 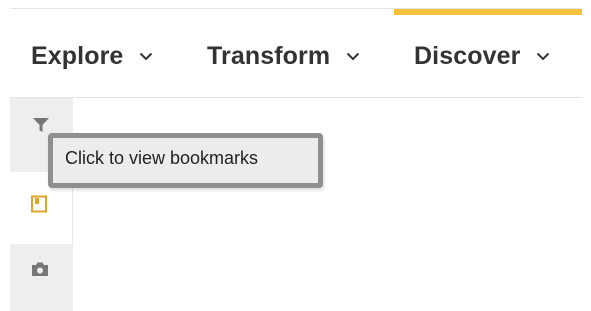 I want to click on nav-menu-label: Transform, so click(x=269, y=55).